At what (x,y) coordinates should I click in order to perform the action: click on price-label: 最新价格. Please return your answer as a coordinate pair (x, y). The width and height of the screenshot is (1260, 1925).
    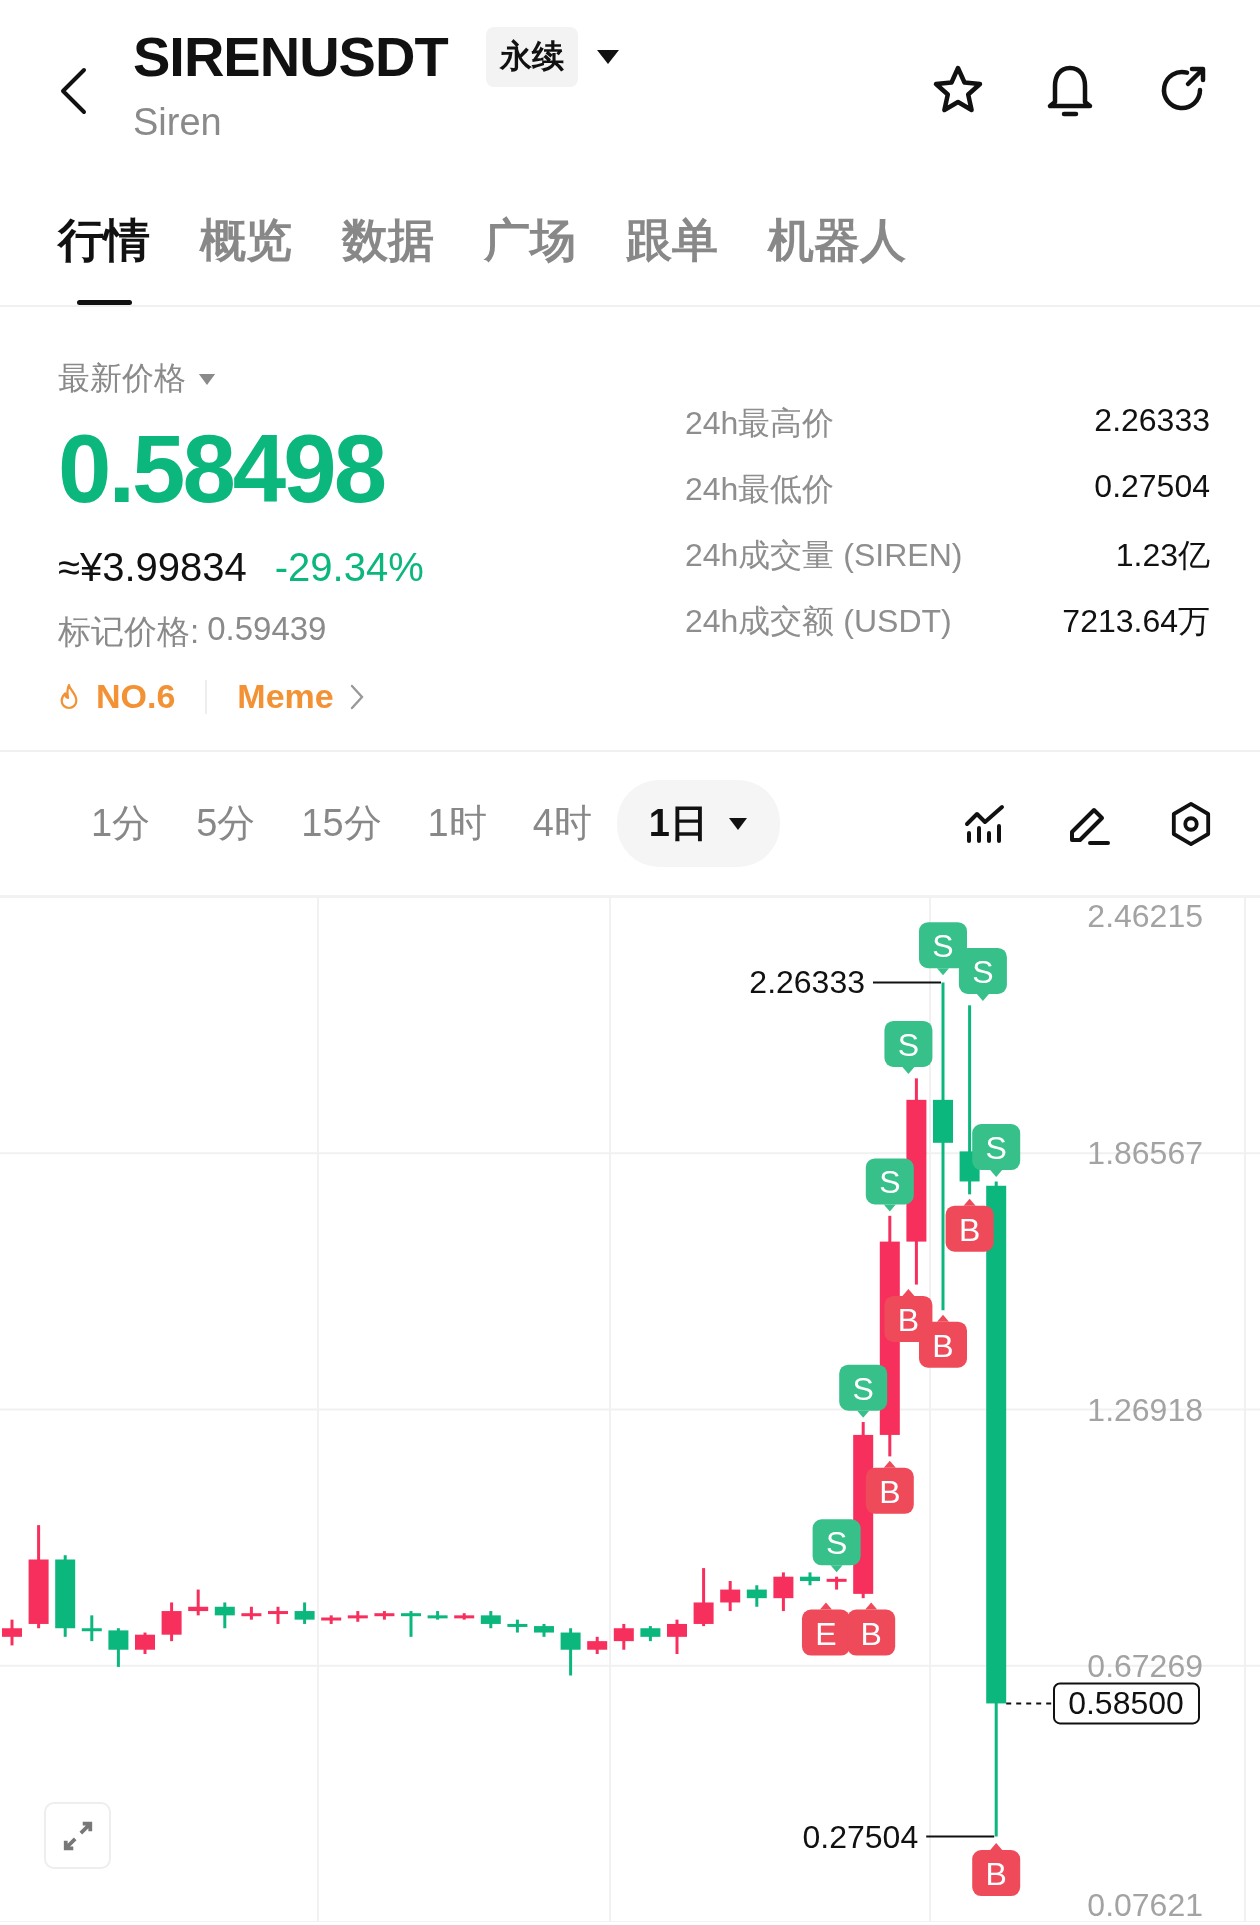
    Looking at the image, I should click on (122, 378).